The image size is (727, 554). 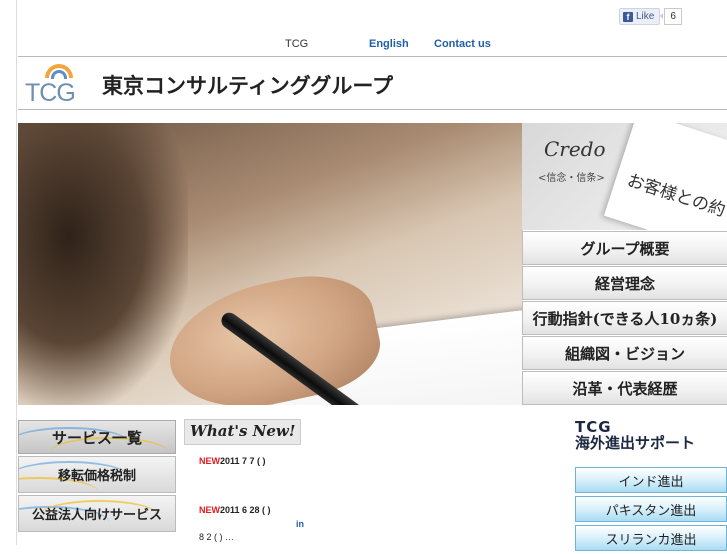 I want to click on nav-contact-link: Contact us, so click(x=462, y=44).